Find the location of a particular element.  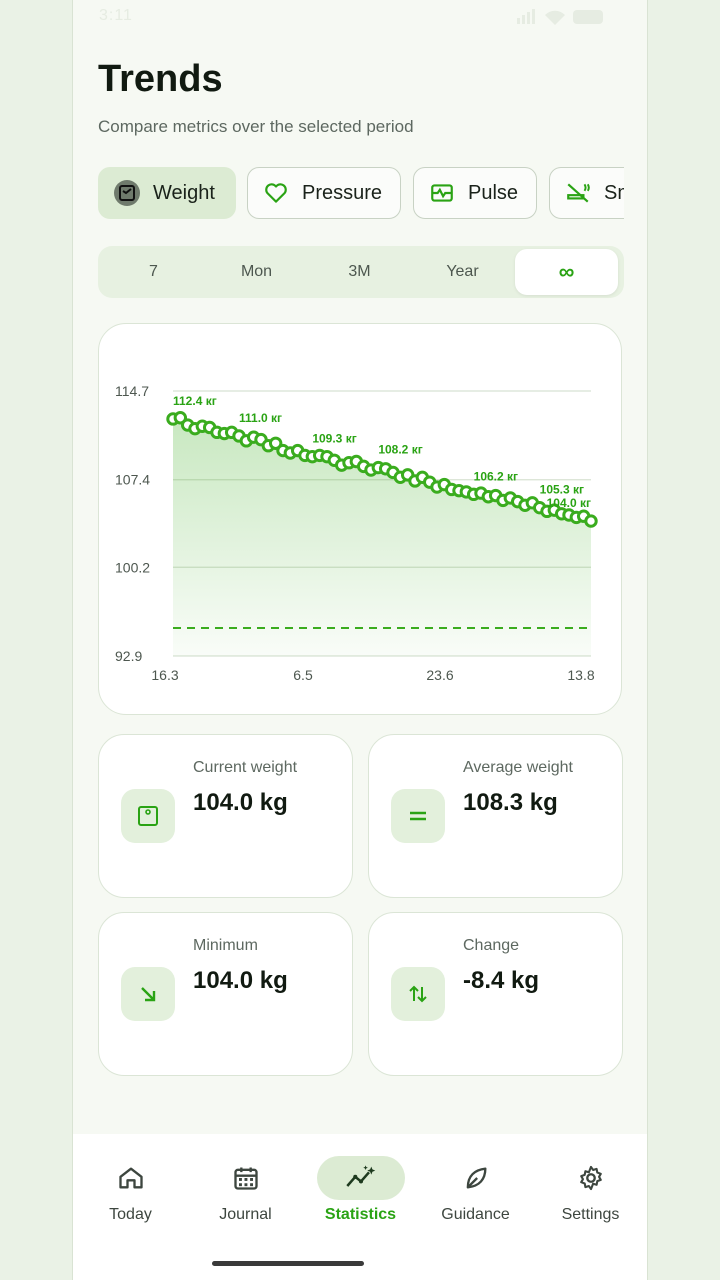

nav-label: Settings is located at coordinates (590, 1214).